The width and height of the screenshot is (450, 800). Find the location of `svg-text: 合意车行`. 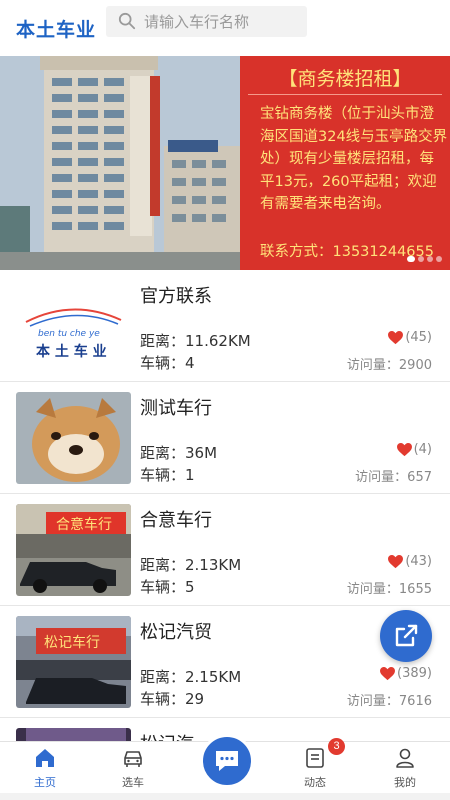

svg-text: 合意车行 is located at coordinates (84, 524).